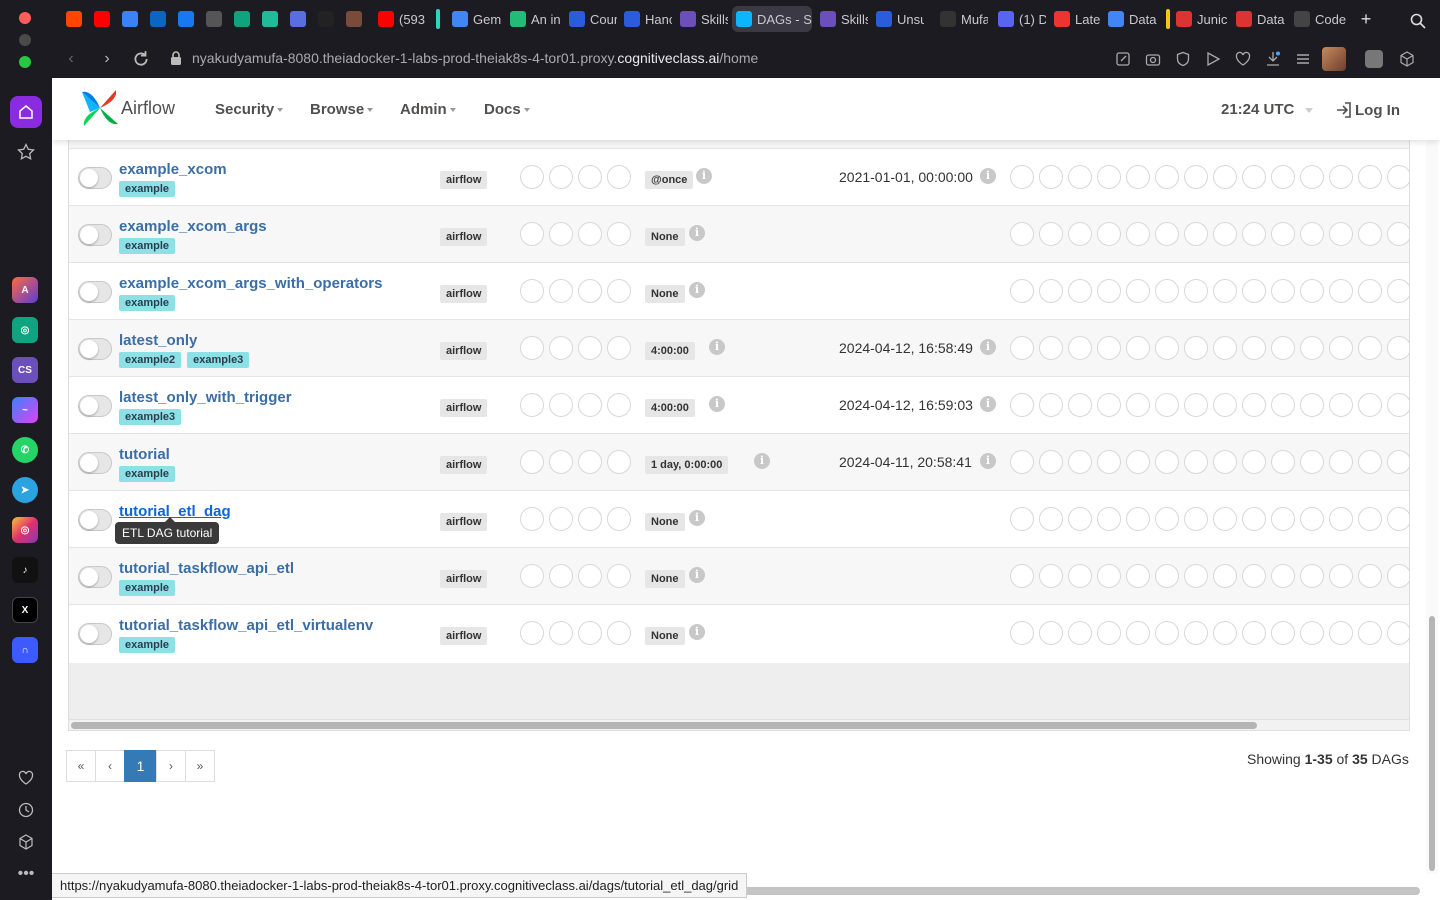 Image resolution: width=1440 pixels, height=900 pixels. I want to click on last-page-button: », so click(200, 766).